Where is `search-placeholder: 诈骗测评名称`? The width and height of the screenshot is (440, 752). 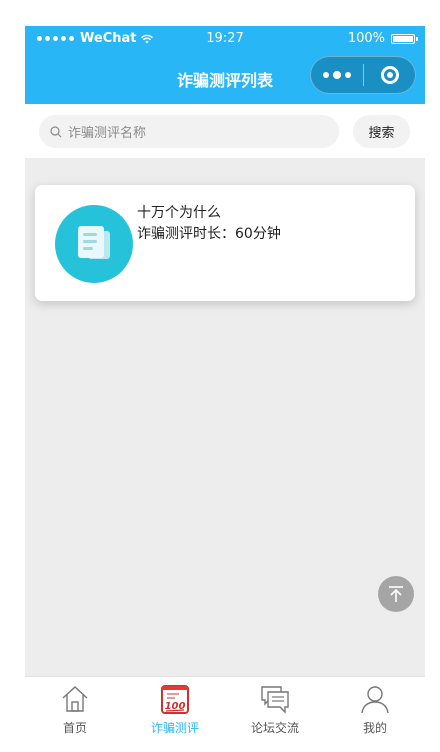 search-placeholder: 诈骗测评名称 is located at coordinates (107, 133).